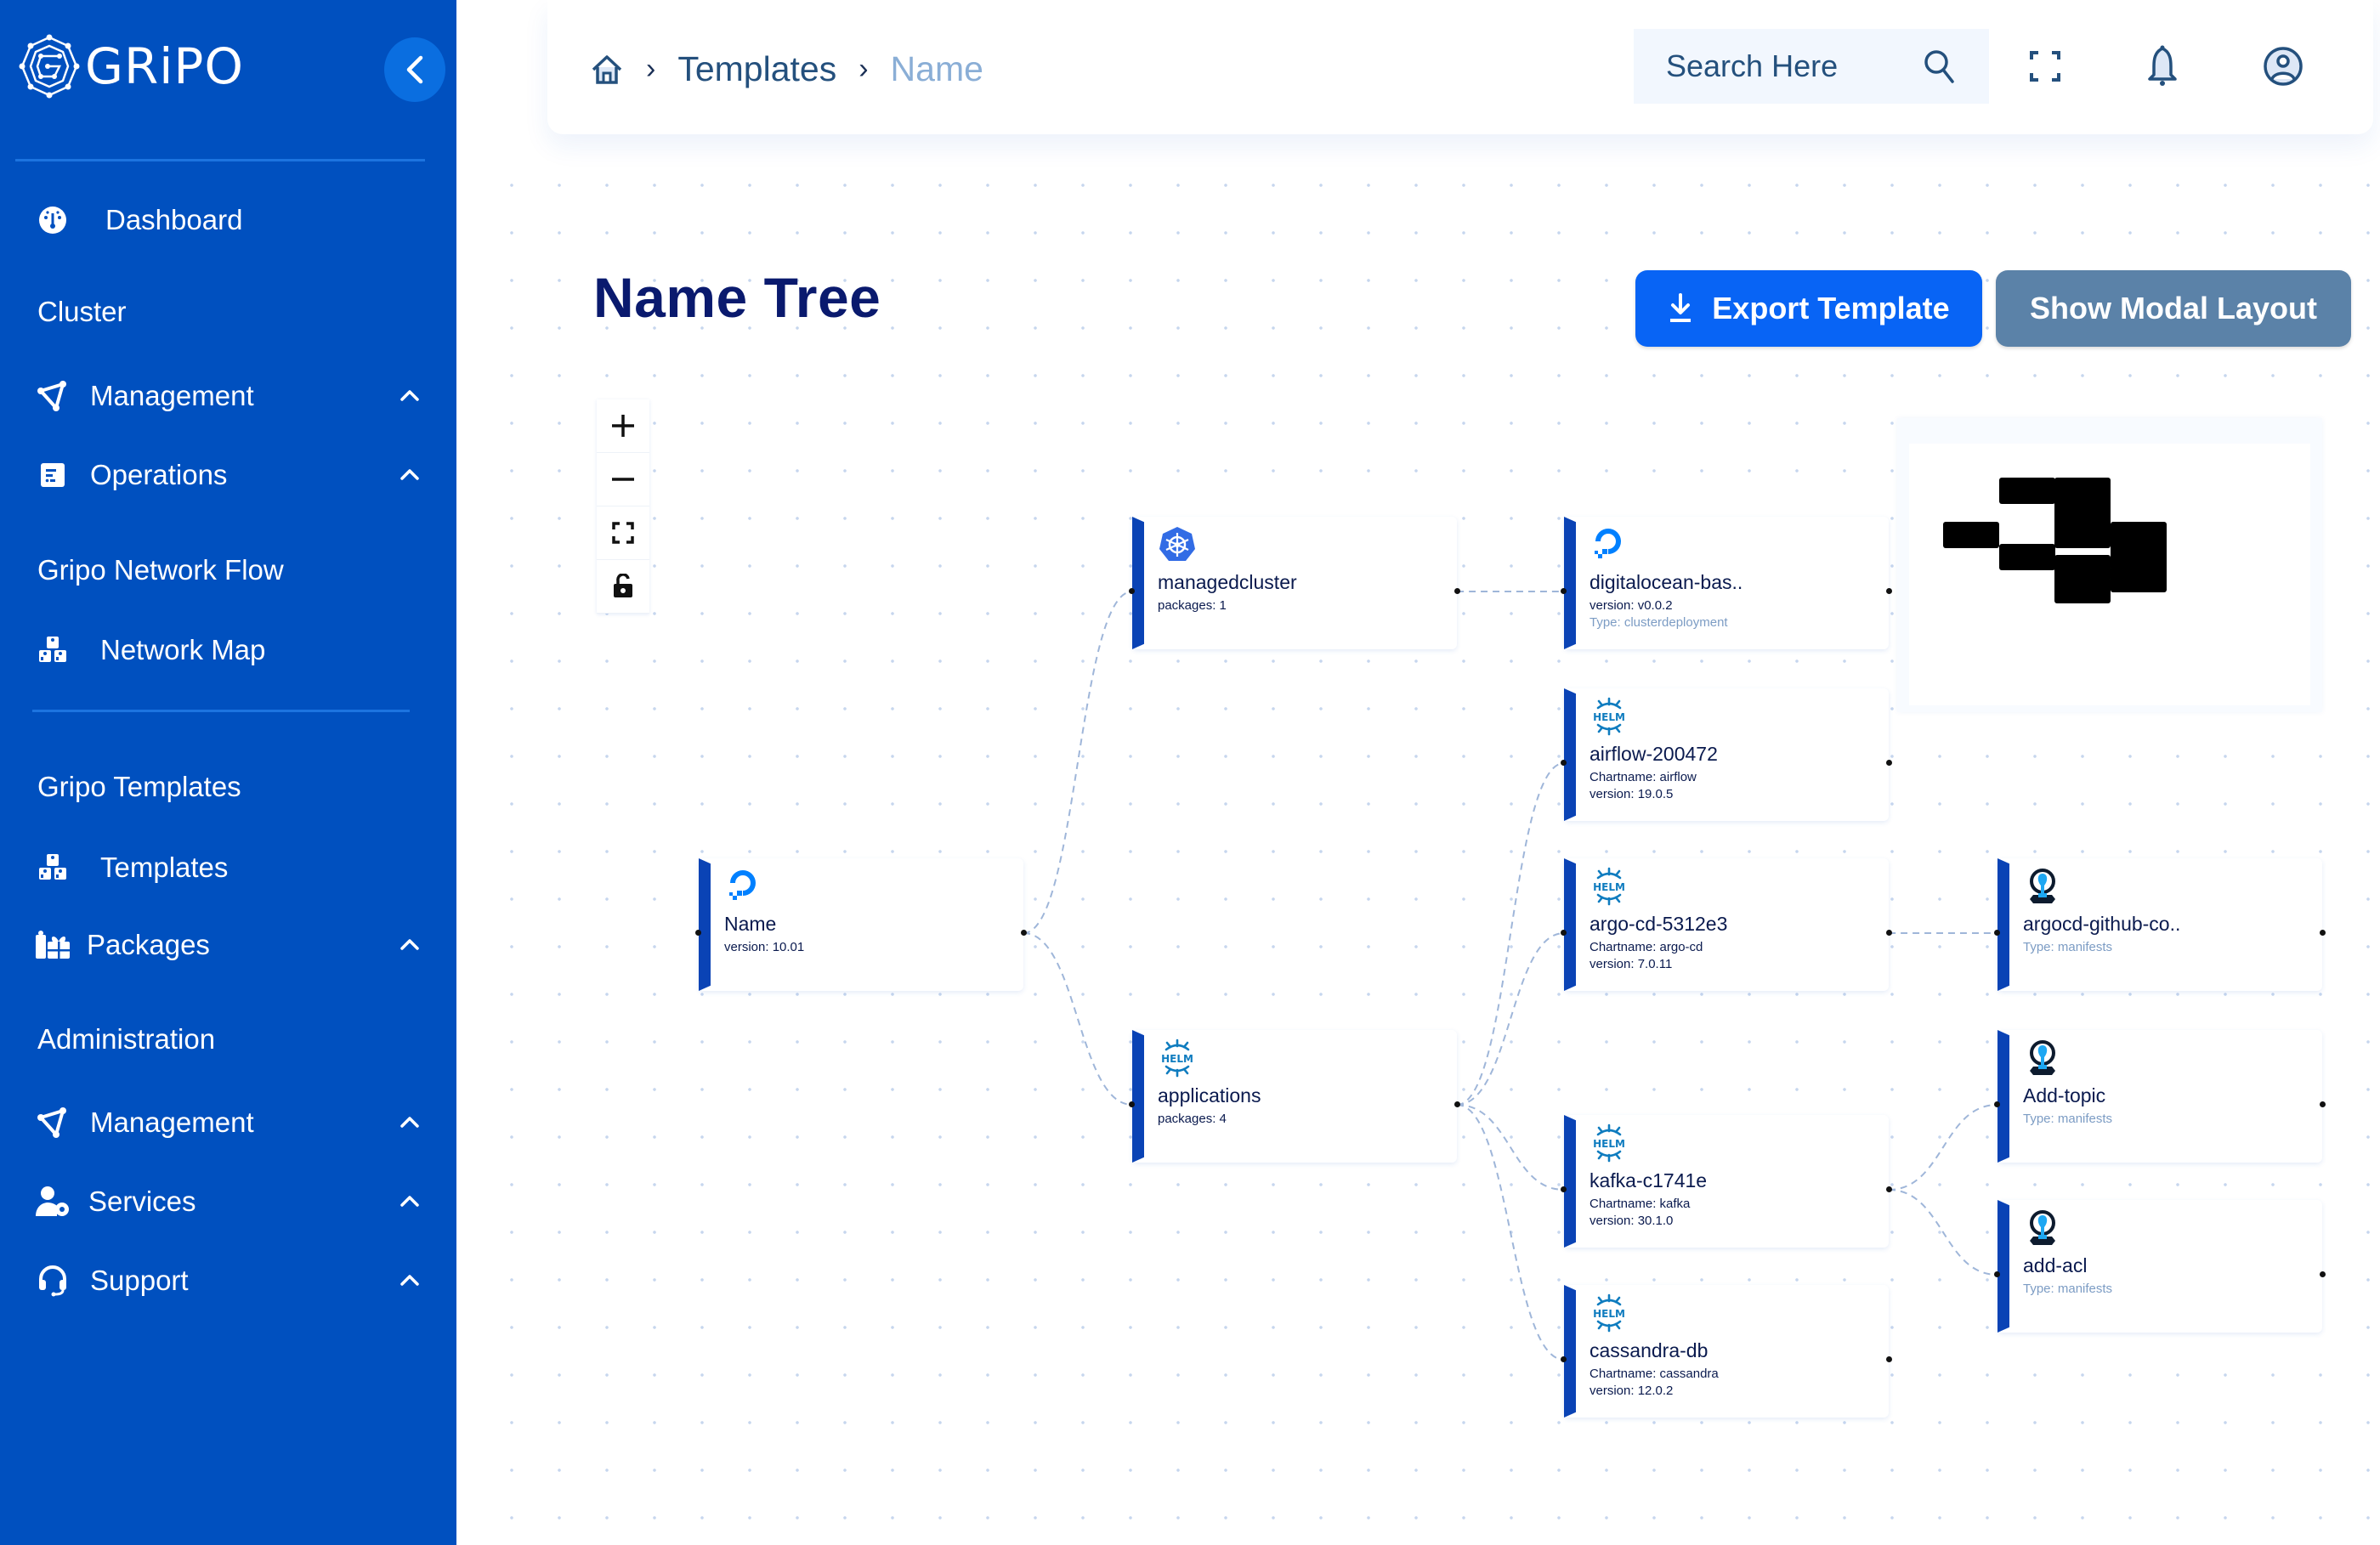  What do you see at coordinates (52, 945) in the screenshot?
I see `packages-gift-icon` at bounding box center [52, 945].